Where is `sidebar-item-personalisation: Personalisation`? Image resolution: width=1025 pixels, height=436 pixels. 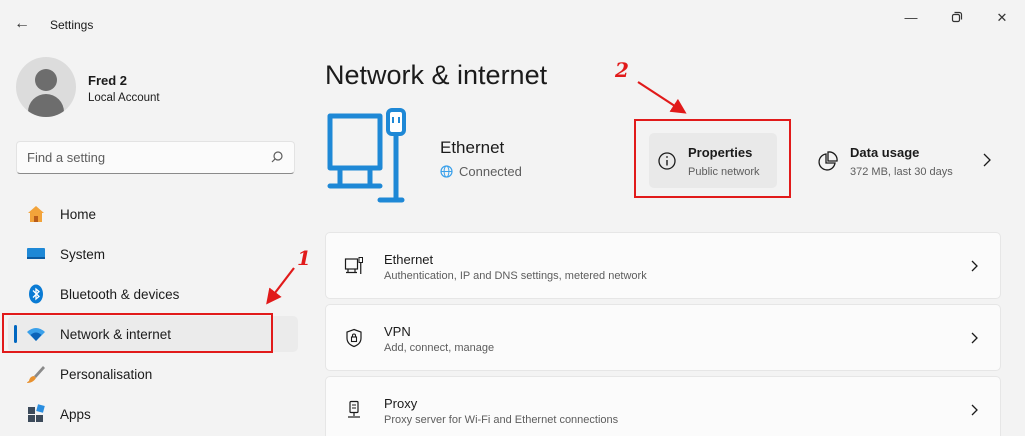
sidebar-item-personalisation: Personalisation is located at coordinates (153, 374).